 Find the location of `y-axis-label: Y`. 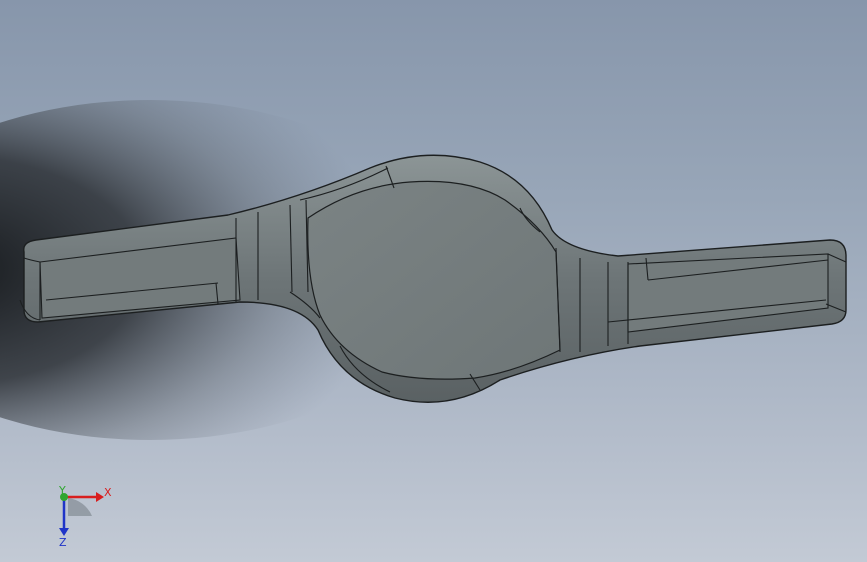

y-axis-label: Y is located at coordinates (62, 490).